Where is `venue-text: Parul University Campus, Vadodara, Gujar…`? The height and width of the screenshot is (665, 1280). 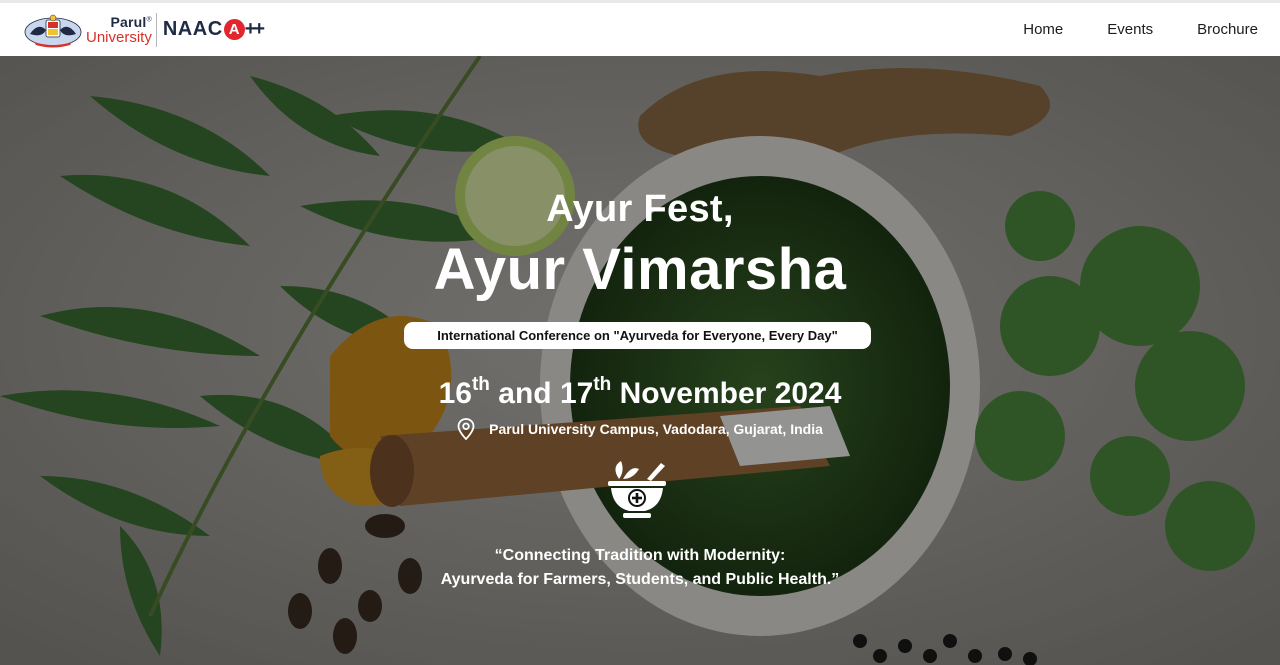
venue-text: Parul University Campus, Vadodara, Gujar… is located at coordinates (656, 429).